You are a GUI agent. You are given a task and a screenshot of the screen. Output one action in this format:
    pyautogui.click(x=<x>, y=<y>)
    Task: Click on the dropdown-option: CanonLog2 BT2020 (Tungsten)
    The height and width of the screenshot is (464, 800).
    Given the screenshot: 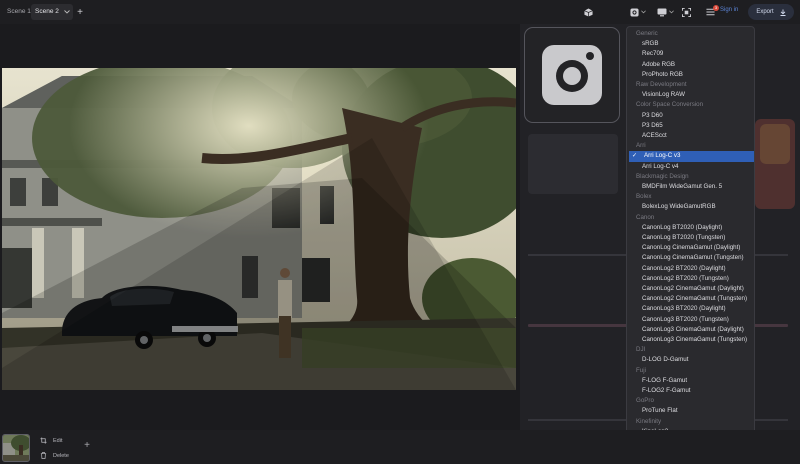 What is the action you would take?
    pyautogui.click(x=690, y=279)
    